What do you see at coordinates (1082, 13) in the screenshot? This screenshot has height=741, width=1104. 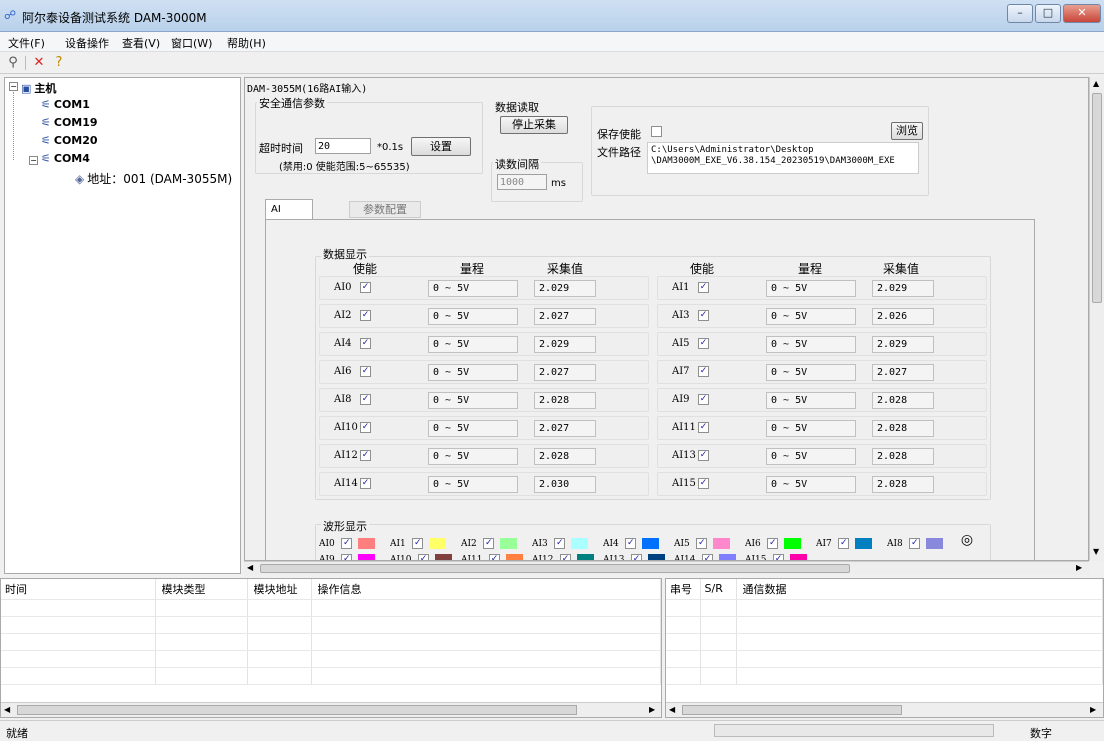 I see `close-button: ✕` at bounding box center [1082, 13].